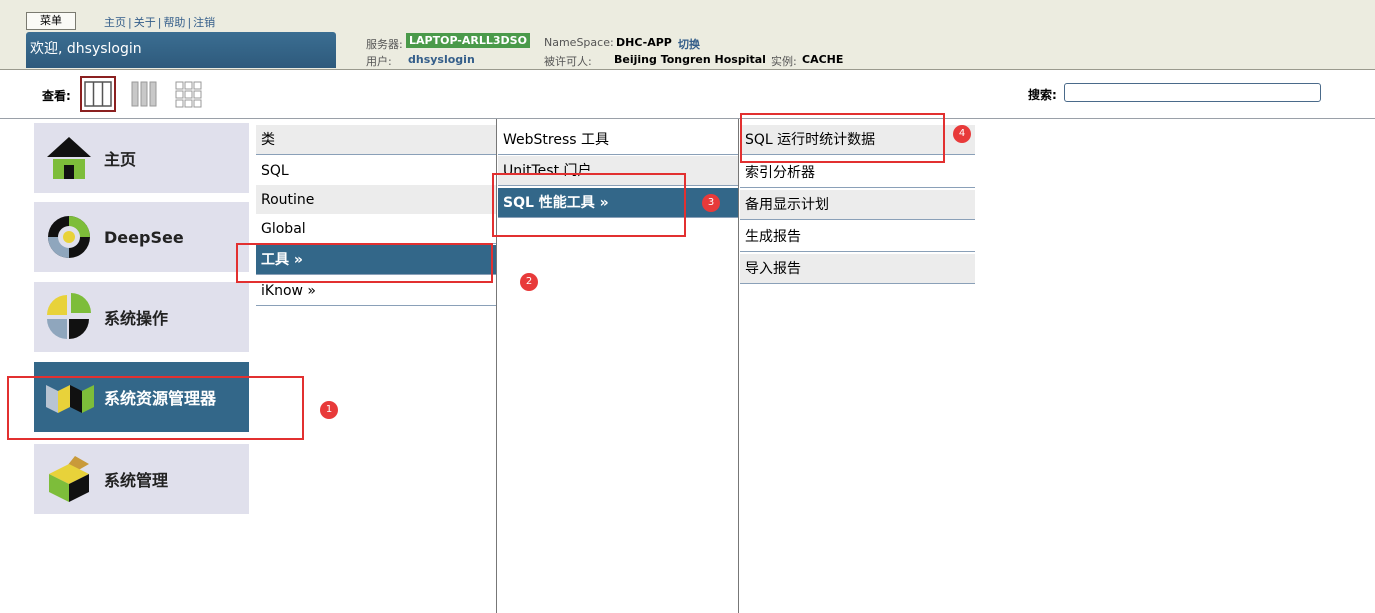 Image resolution: width=1375 pixels, height=613 pixels. I want to click on tile-home: 主页, so click(141, 158).